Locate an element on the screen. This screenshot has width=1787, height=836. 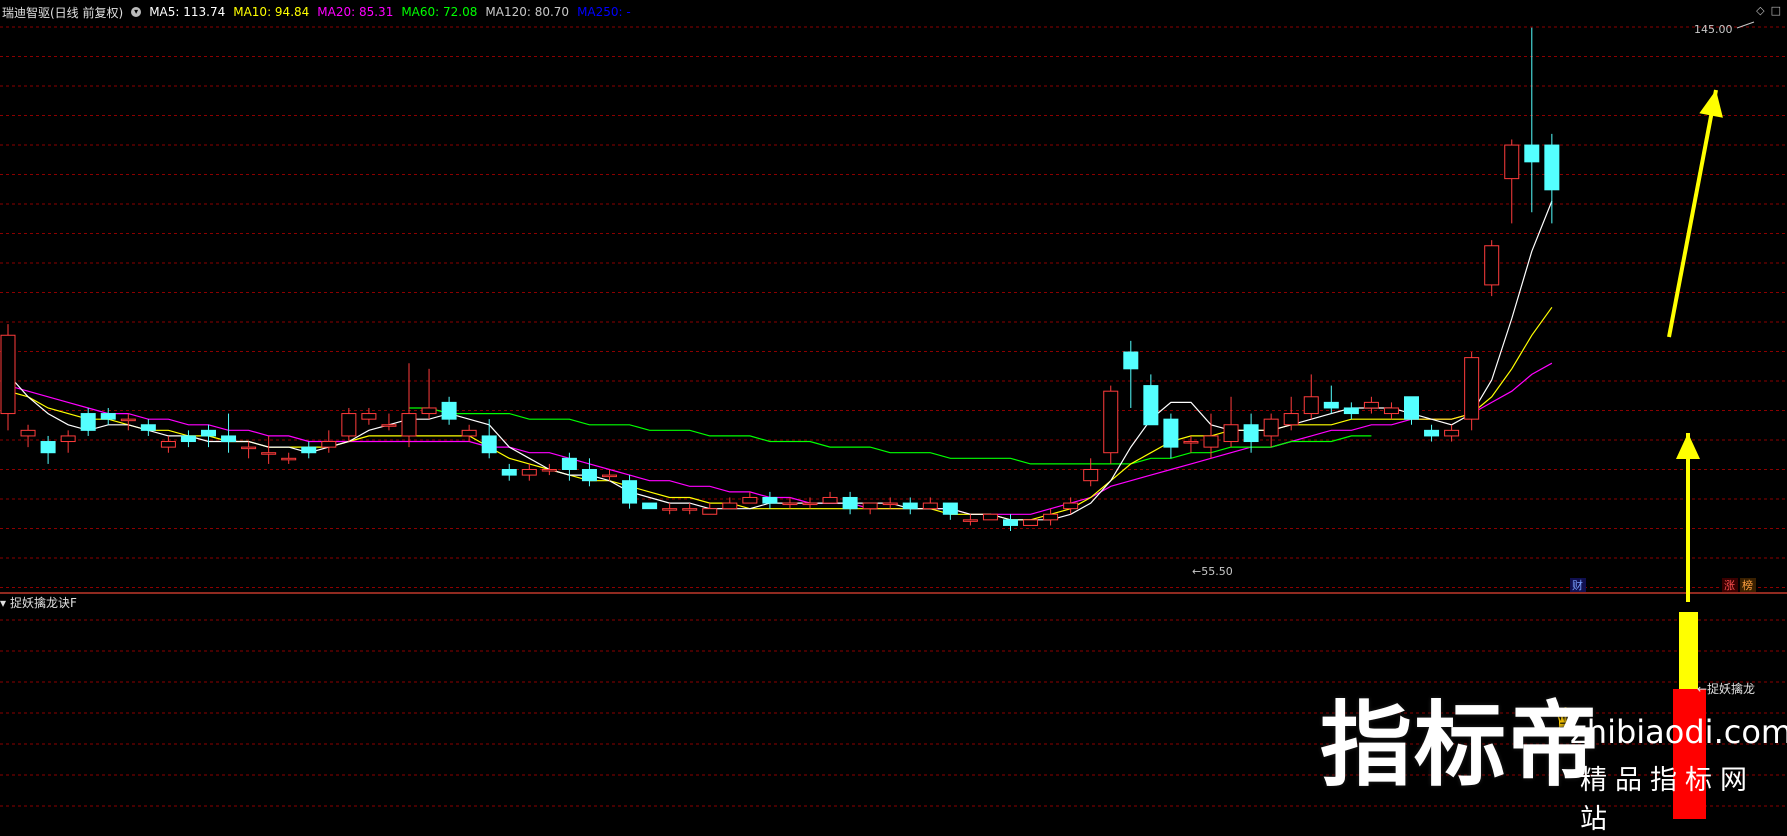
high-price-label: 145.00 is located at coordinates (1713, 29).